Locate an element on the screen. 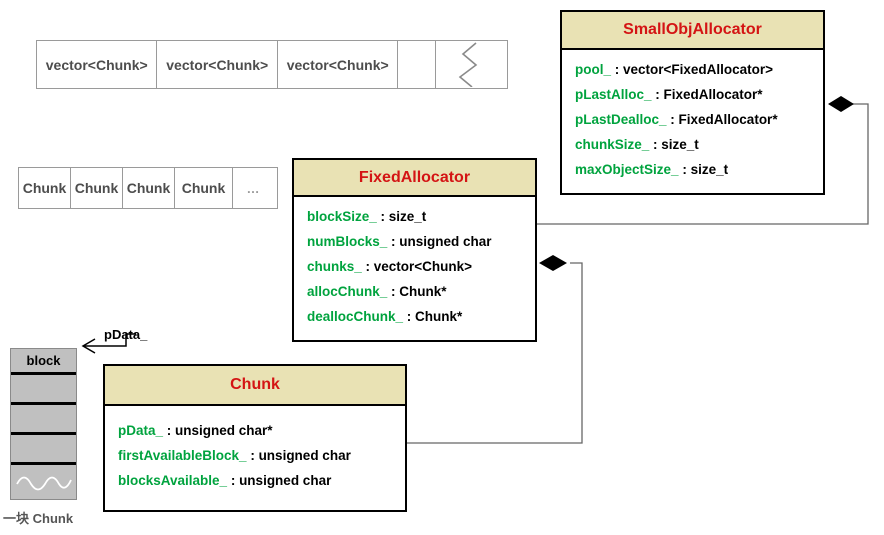  pdata-annotation-label: pData_ is located at coordinates (126, 334).